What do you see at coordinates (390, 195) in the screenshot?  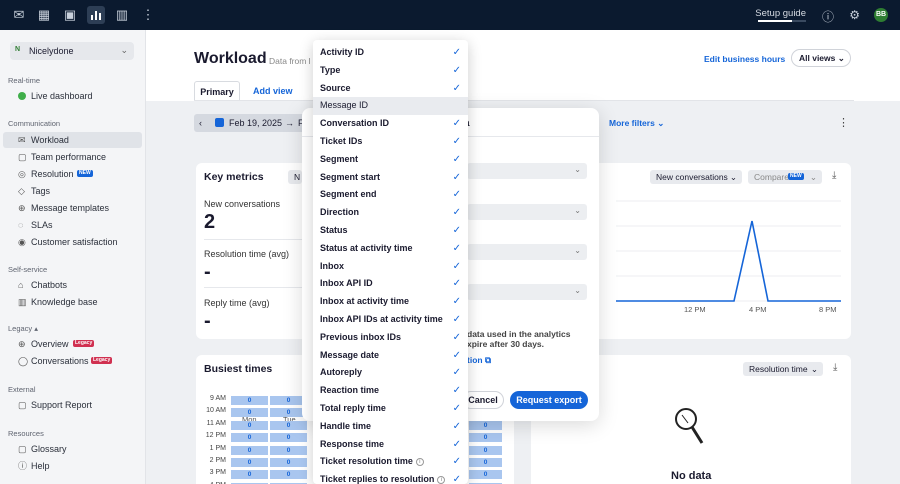 I see `dropdown-option: Segment end ✓` at bounding box center [390, 195].